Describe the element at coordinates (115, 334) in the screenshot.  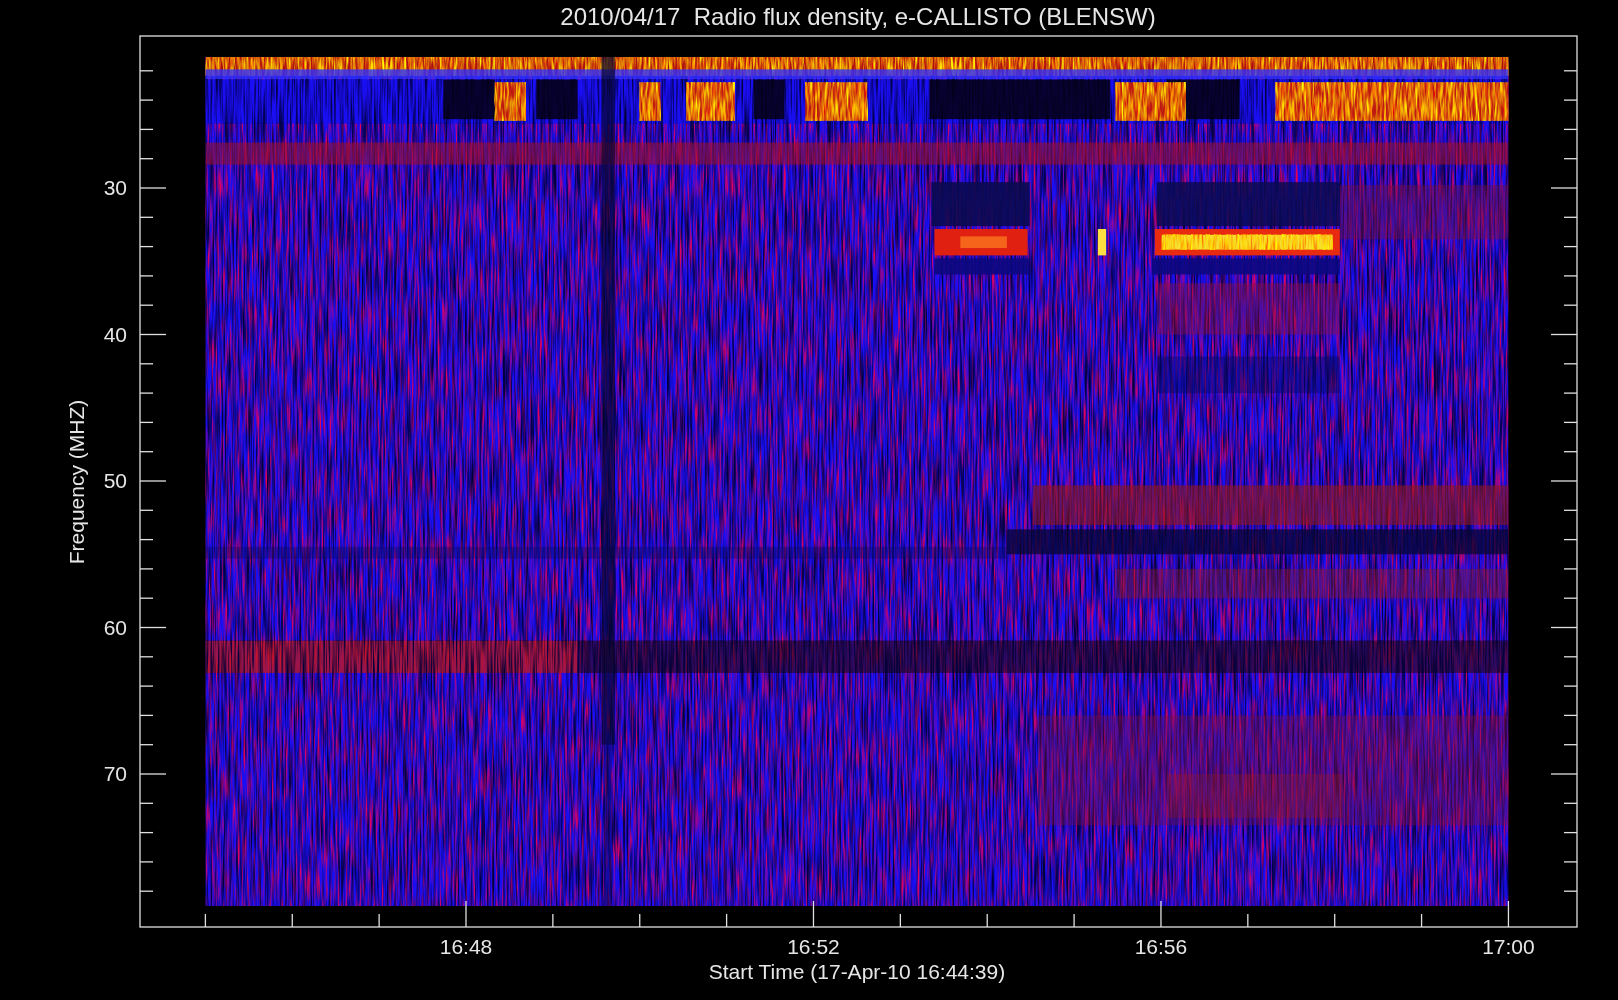
I see `tick-label: 40` at that location.